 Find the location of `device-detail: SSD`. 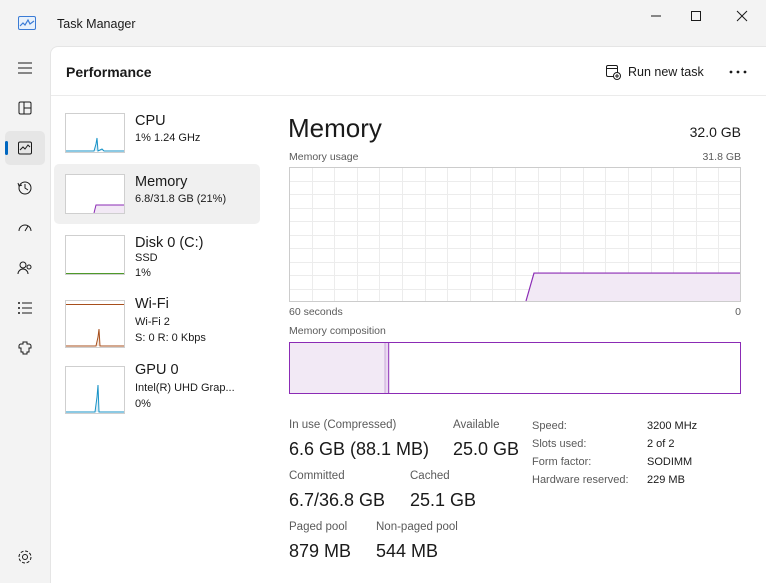

device-detail: SSD is located at coordinates (146, 258).